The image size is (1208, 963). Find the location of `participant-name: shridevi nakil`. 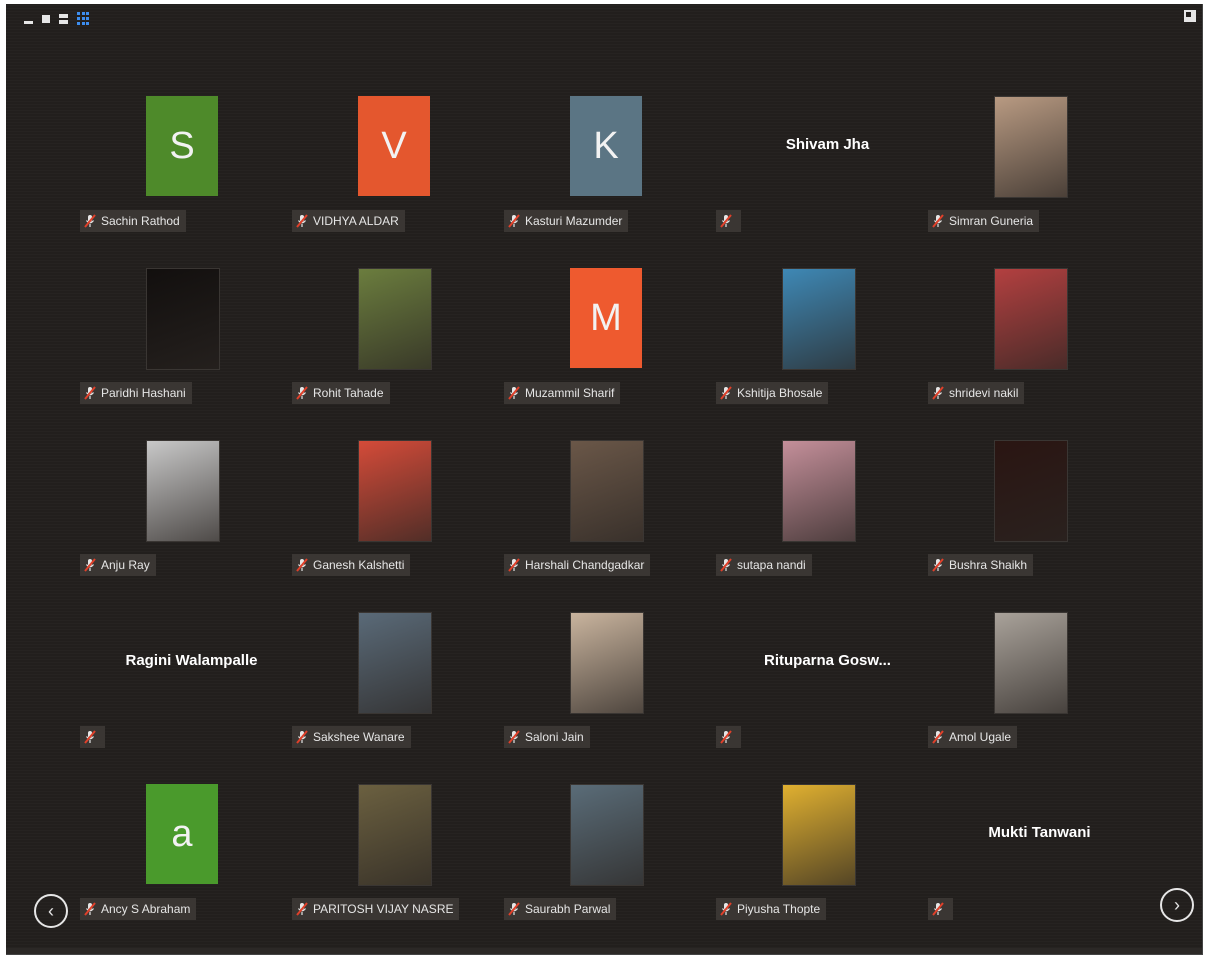

participant-name: shridevi nakil is located at coordinates (984, 393).